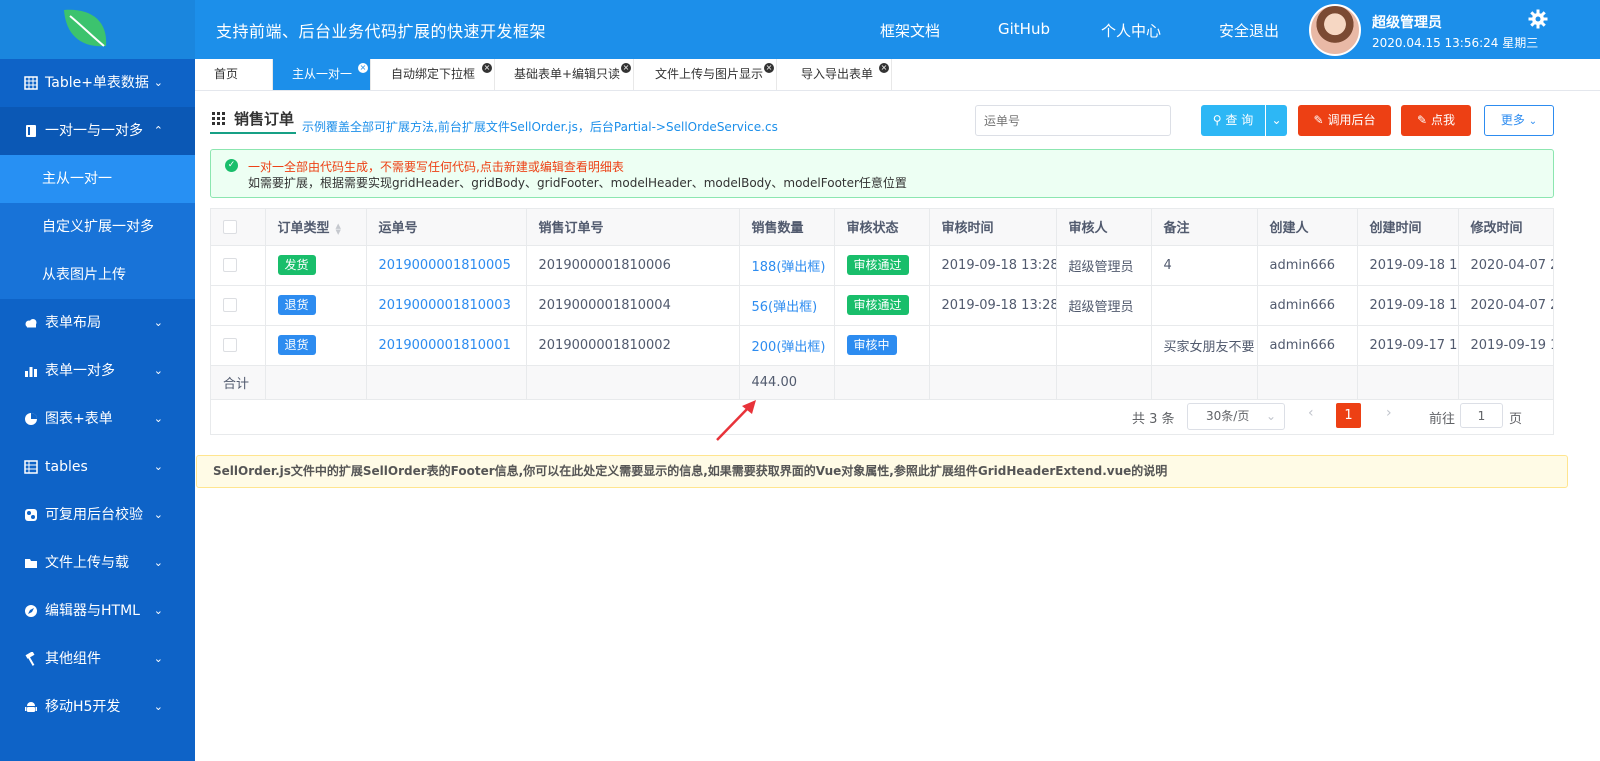 The image size is (1600, 761). What do you see at coordinates (97, 467) in the screenshot?
I see `sidebar-item-tables: tables ⌄` at bounding box center [97, 467].